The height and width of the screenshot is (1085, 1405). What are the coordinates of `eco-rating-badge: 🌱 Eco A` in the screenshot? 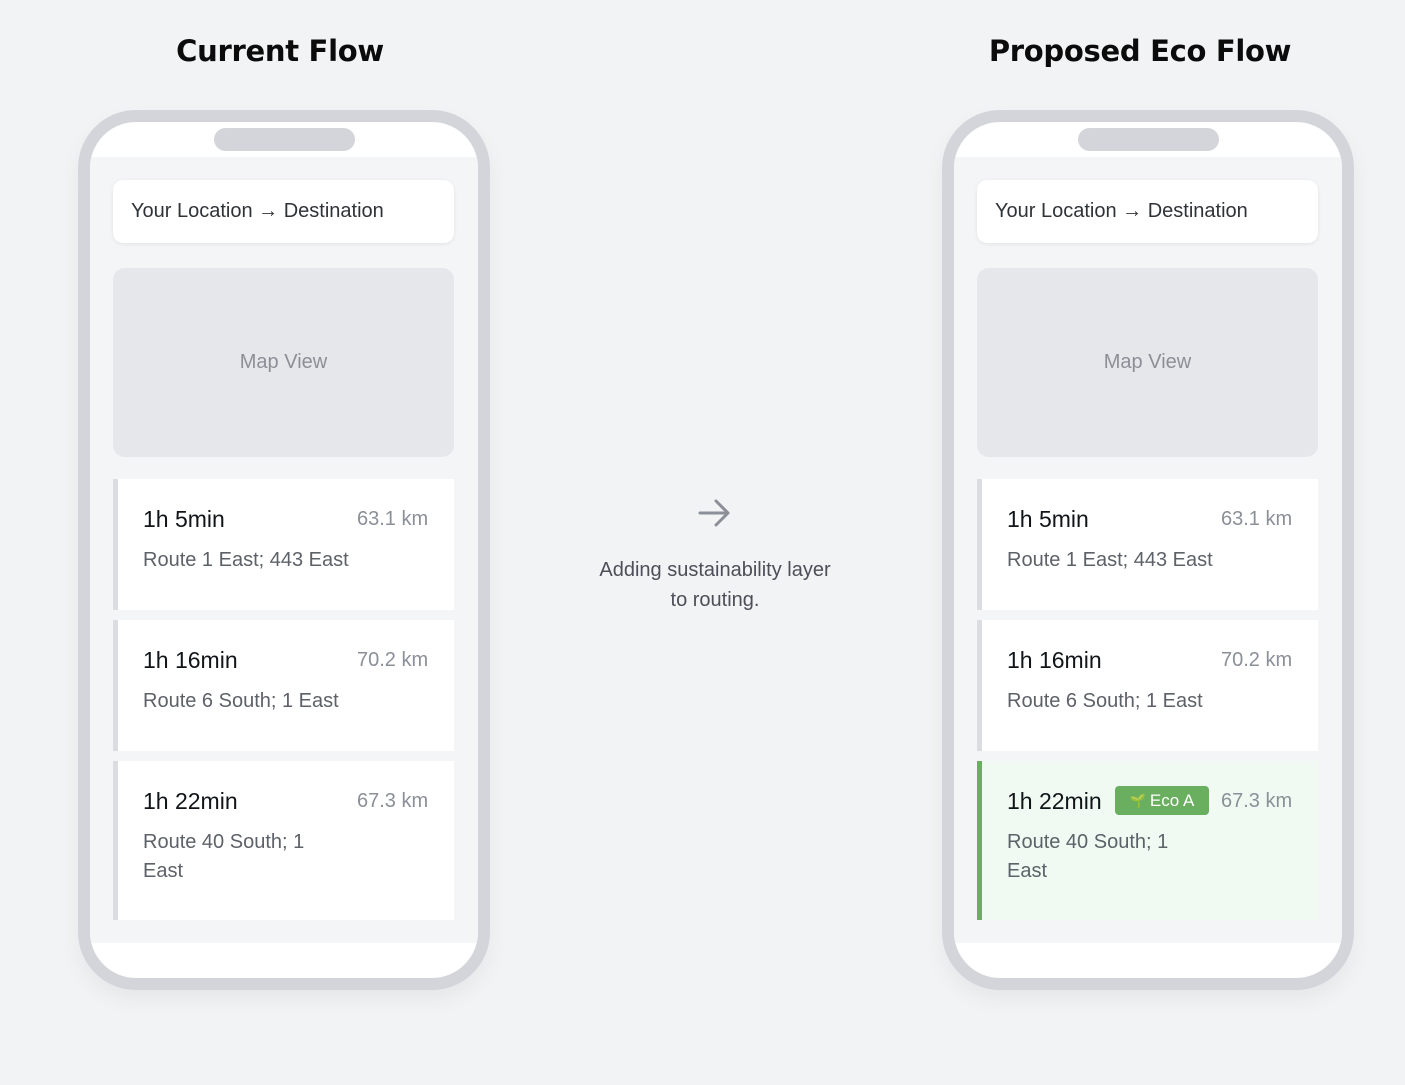 It's located at (1162, 800).